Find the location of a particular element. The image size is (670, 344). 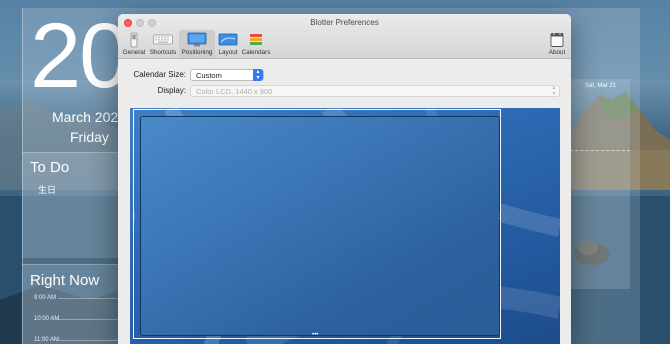

tab-shortcuts: Shortcuts is located at coordinates (163, 44).